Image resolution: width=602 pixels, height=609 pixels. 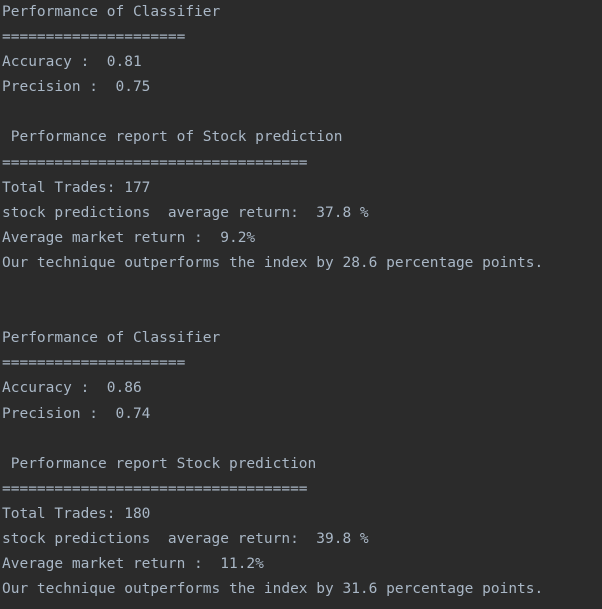 What do you see at coordinates (76, 87) in the screenshot?
I see `precision-1: Precision : 0.75` at bounding box center [76, 87].